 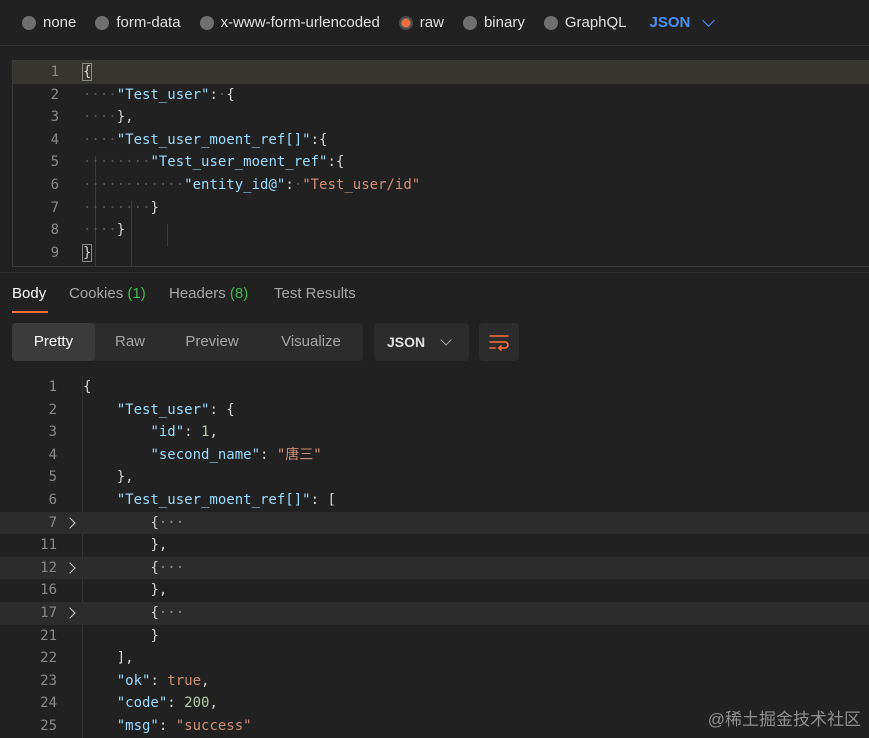 What do you see at coordinates (493, 22) in the screenshot?
I see `body-type-option-binary: binary` at bounding box center [493, 22].